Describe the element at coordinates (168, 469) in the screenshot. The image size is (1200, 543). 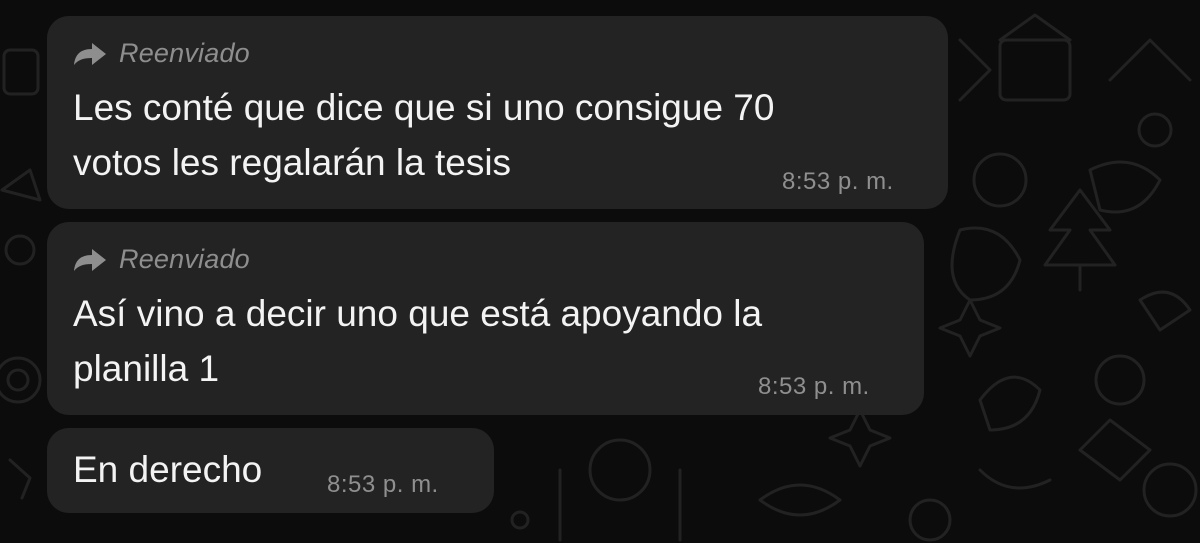
I see `message-text: En derecho` at that location.